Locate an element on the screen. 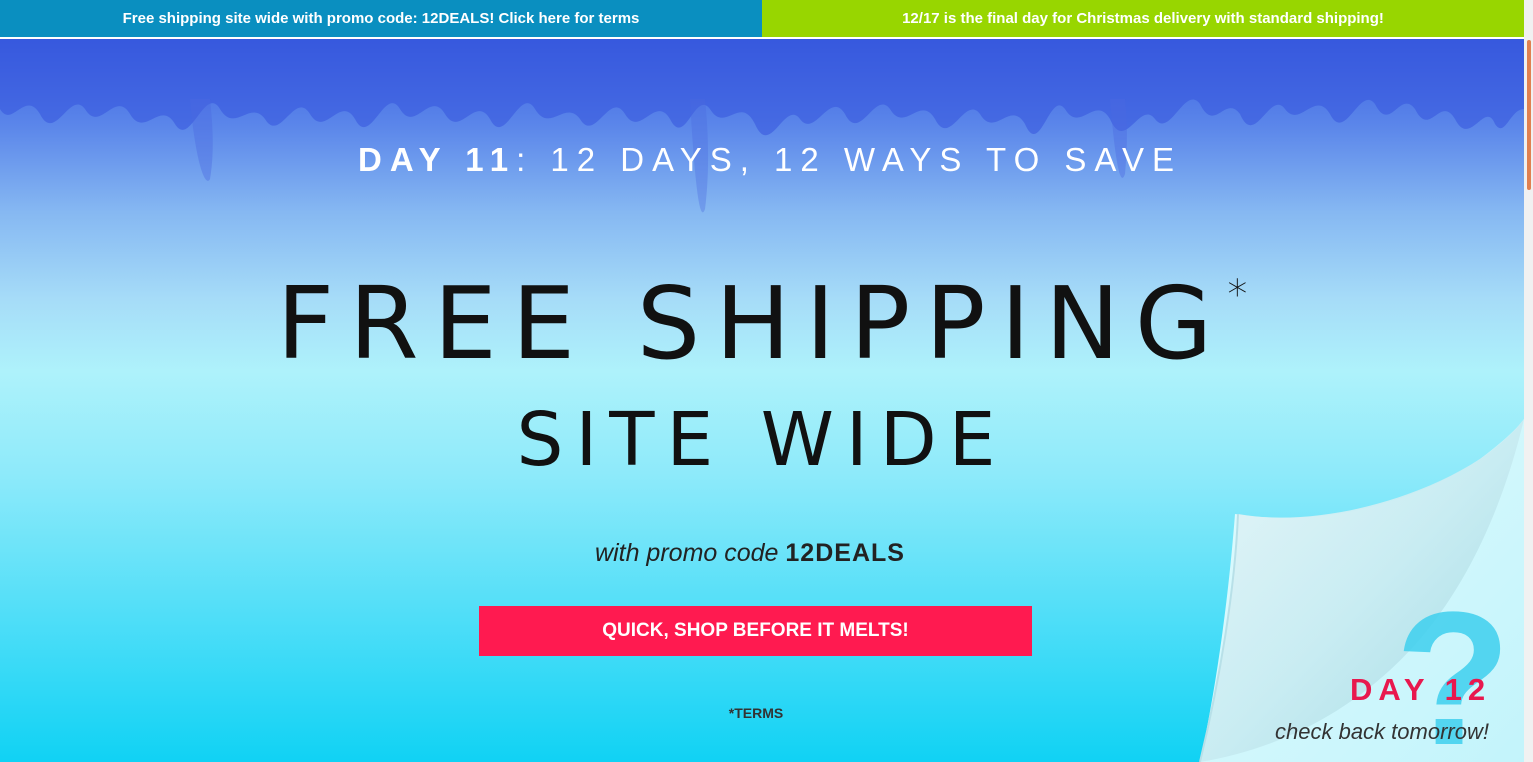 The height and width of the screenshot is (762, 1533). shop-now-button: QUICK, SHOP BEFORE IT MELTS! is located at coordinates (755, 631).